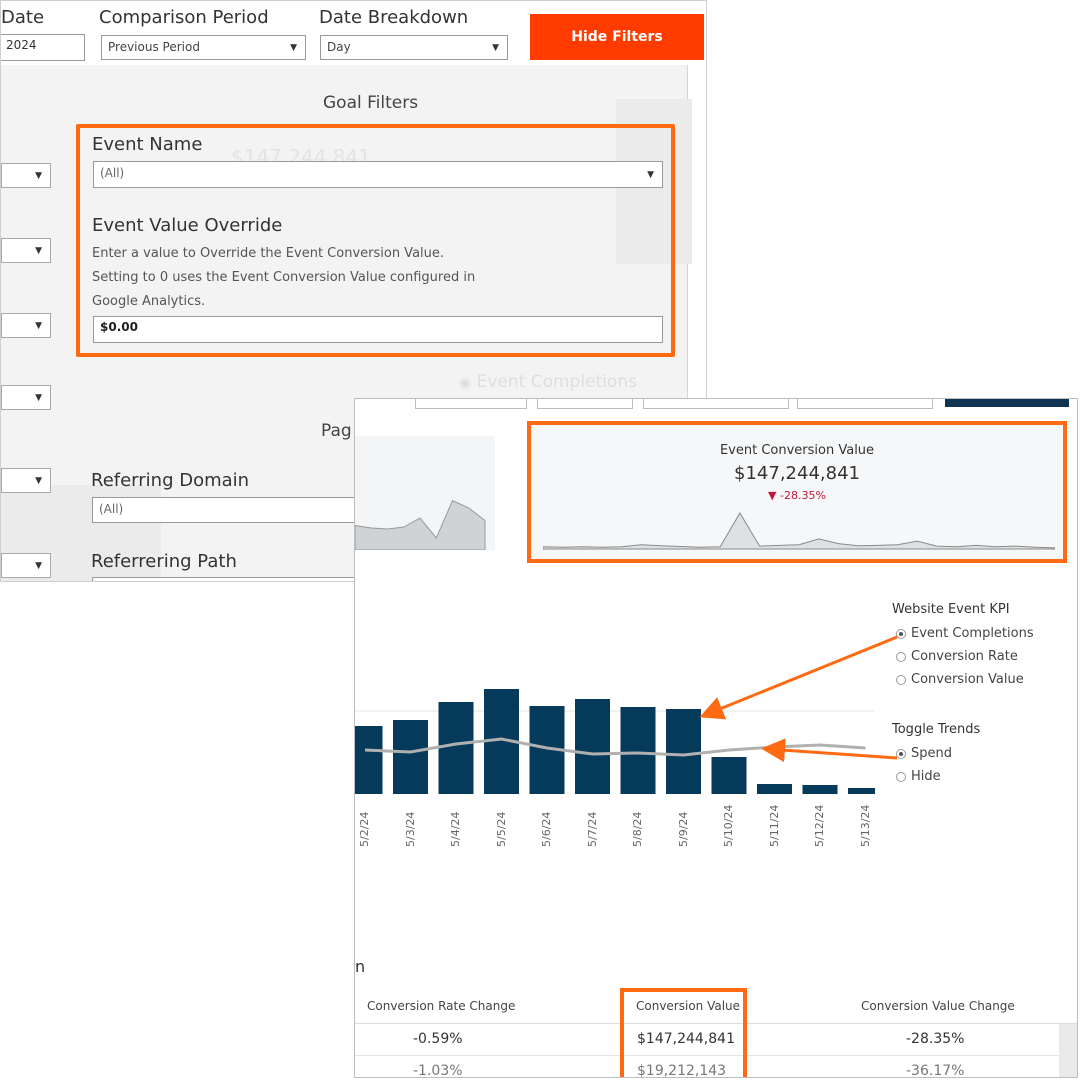 The width and height of the screenshot is (1080, 1080). I want to click on event-name-select: (All) ▼, so click(378, 174).